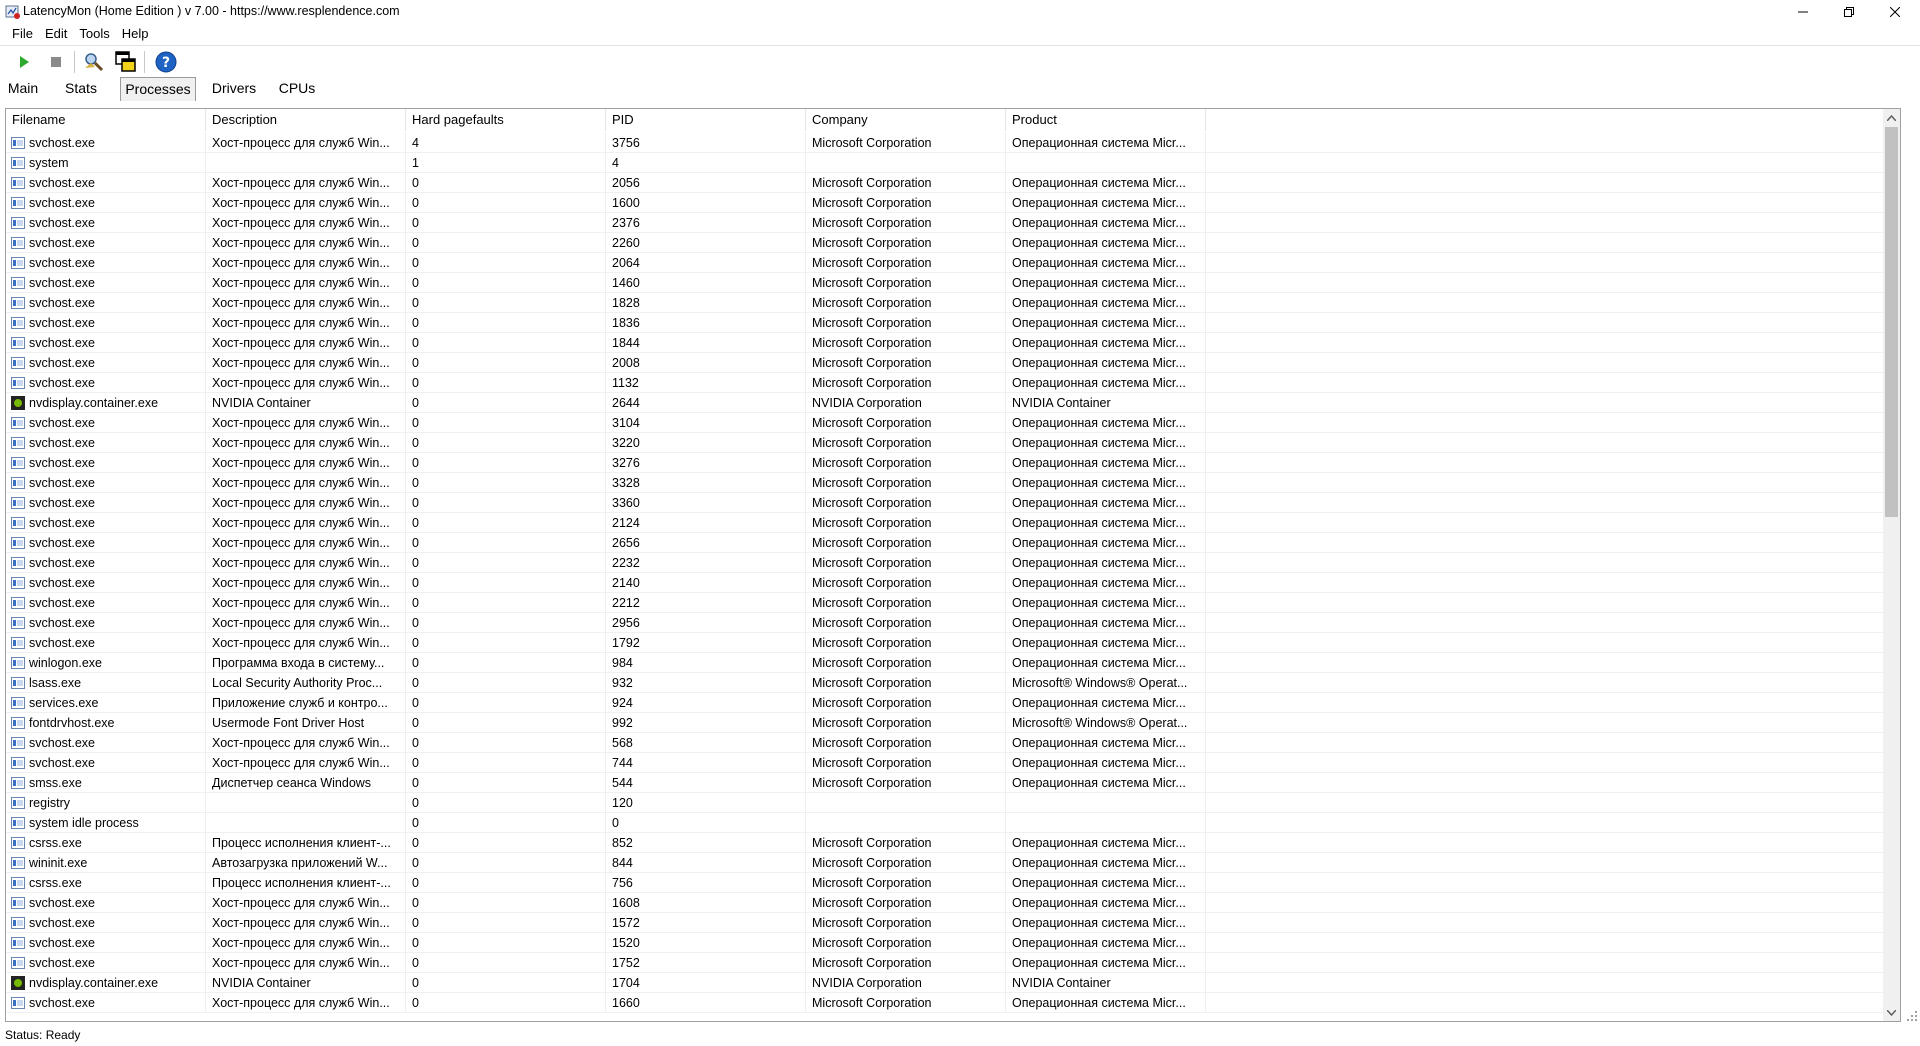 The image size is (1920, 1046). Describe the element at coordinates (234, 88) in the screenshot. I see `tab-drivers: Drivers` at that location.